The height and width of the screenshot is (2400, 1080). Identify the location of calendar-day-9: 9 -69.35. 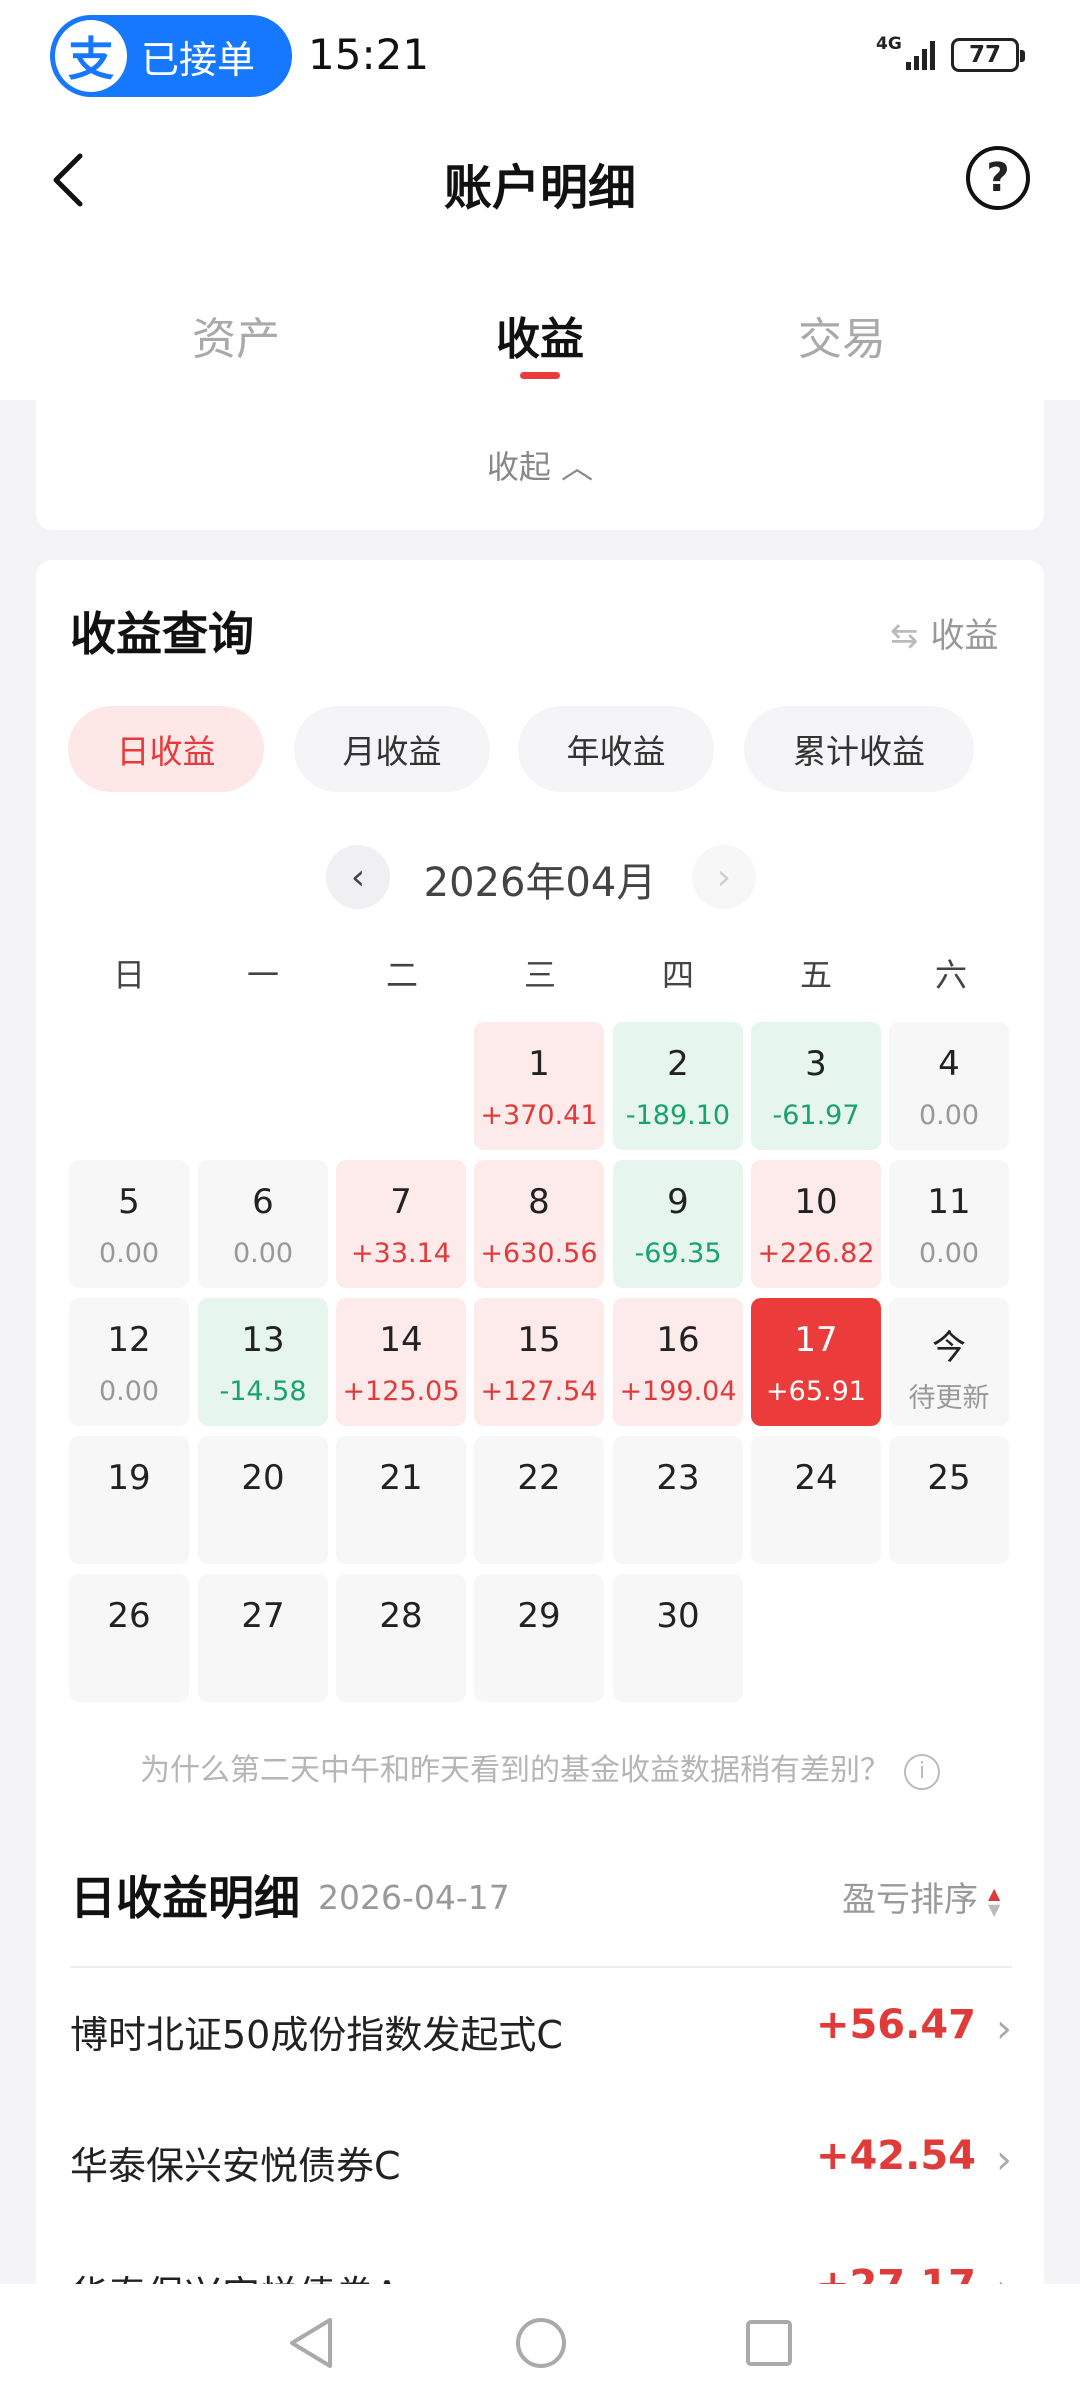
(678, 1224).